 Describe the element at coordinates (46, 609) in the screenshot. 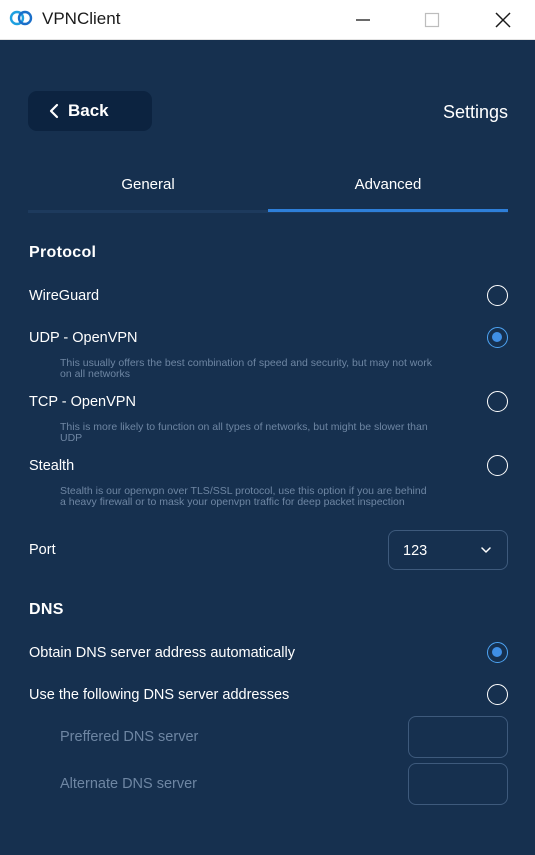

I see `dns-section-title: DNS` at that location.